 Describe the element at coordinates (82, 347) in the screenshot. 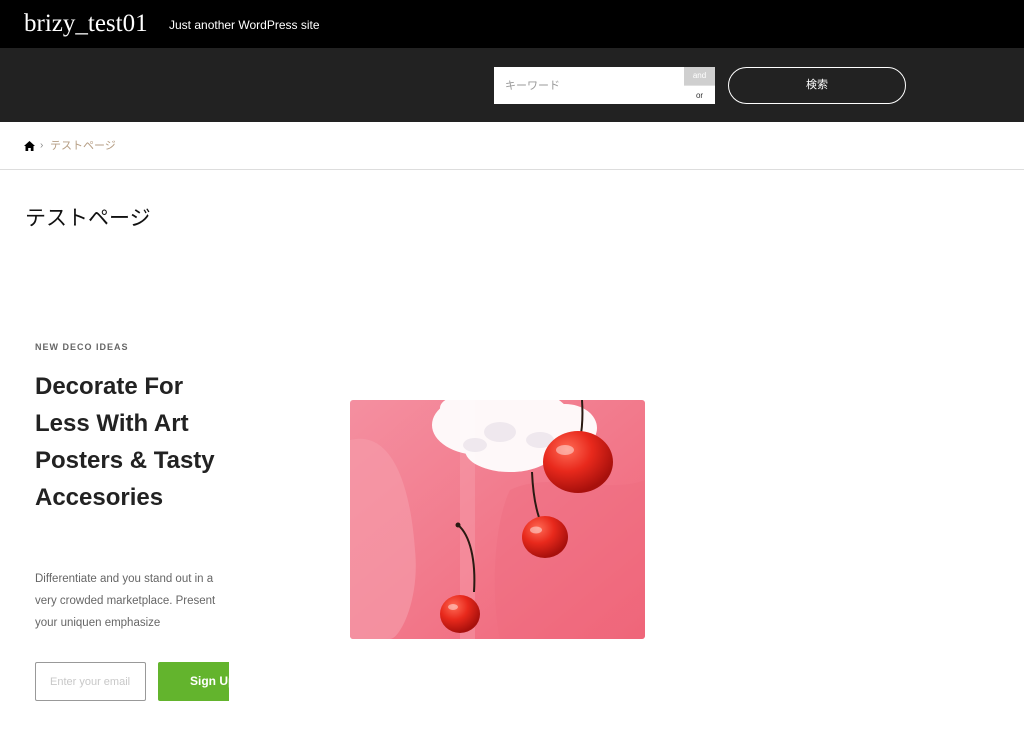

I see `hero-eyebrow: NEW DECO IDEAS` at that location.